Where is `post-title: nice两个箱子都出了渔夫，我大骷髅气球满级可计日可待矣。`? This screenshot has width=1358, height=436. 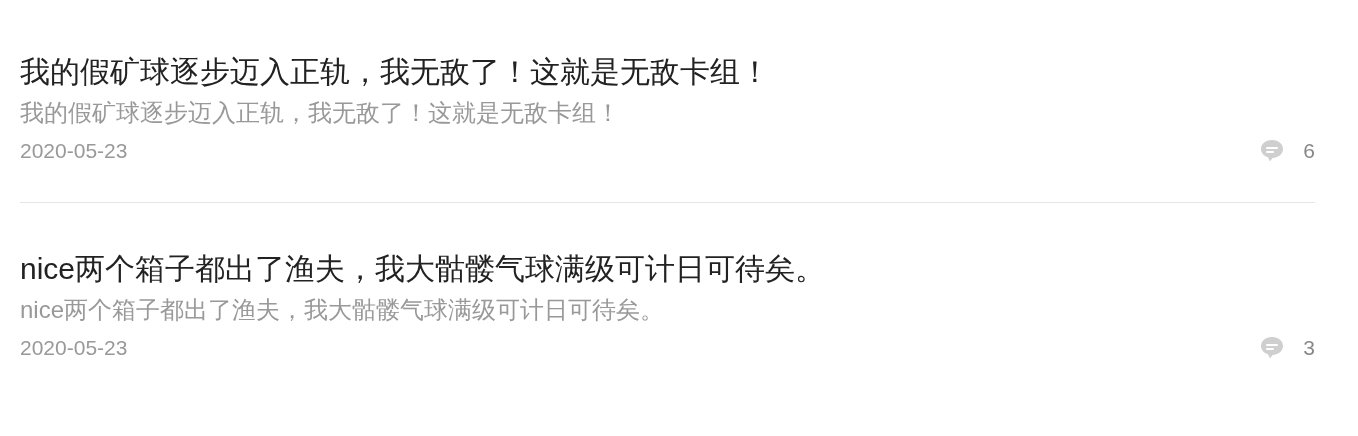 post-title: nice两个箱子都出了渔夫，我大骷髅气球满级可计日可待矣。 is located at coordinates (667, 269).